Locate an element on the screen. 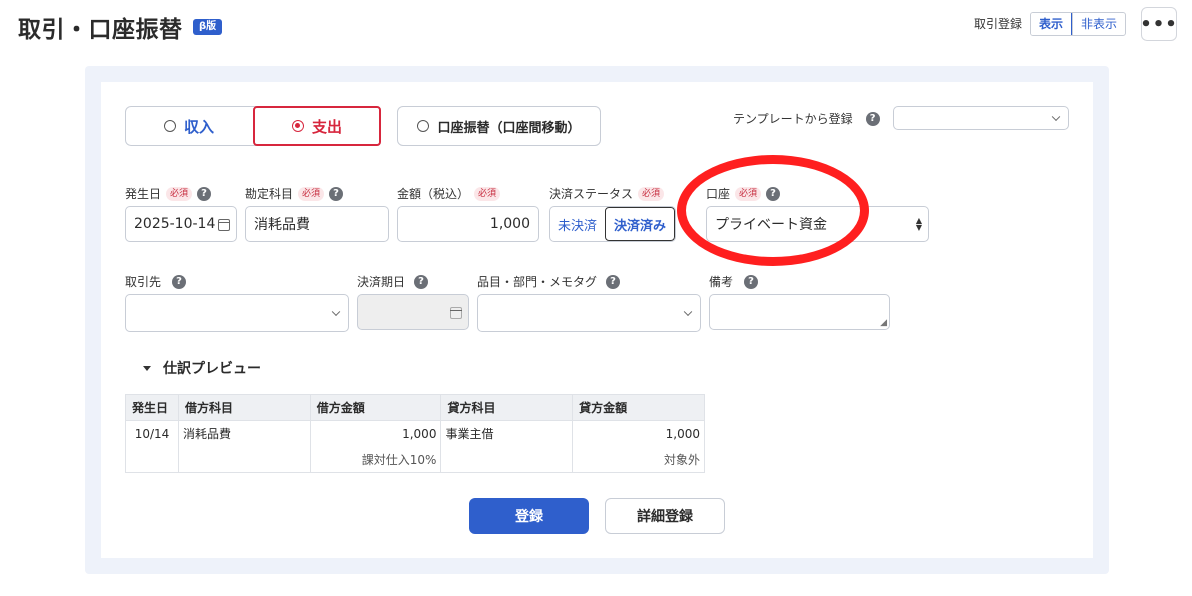  due-date-label-row: 決済期日 ? is located at coordinates (393, 281).